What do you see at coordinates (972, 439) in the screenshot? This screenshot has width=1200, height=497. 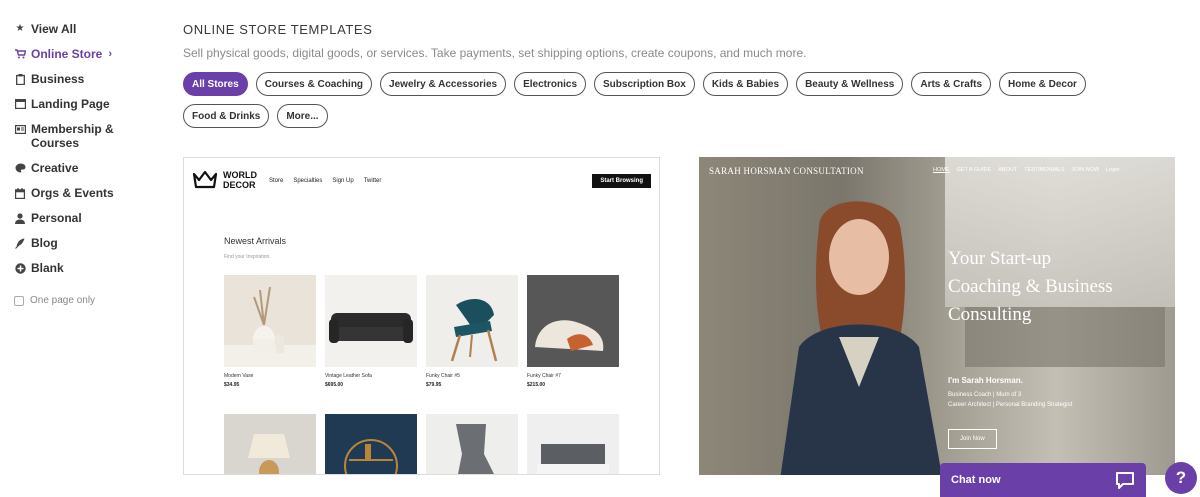 I see `hero-join-button: Join Now` at bounding box center [972, 439].